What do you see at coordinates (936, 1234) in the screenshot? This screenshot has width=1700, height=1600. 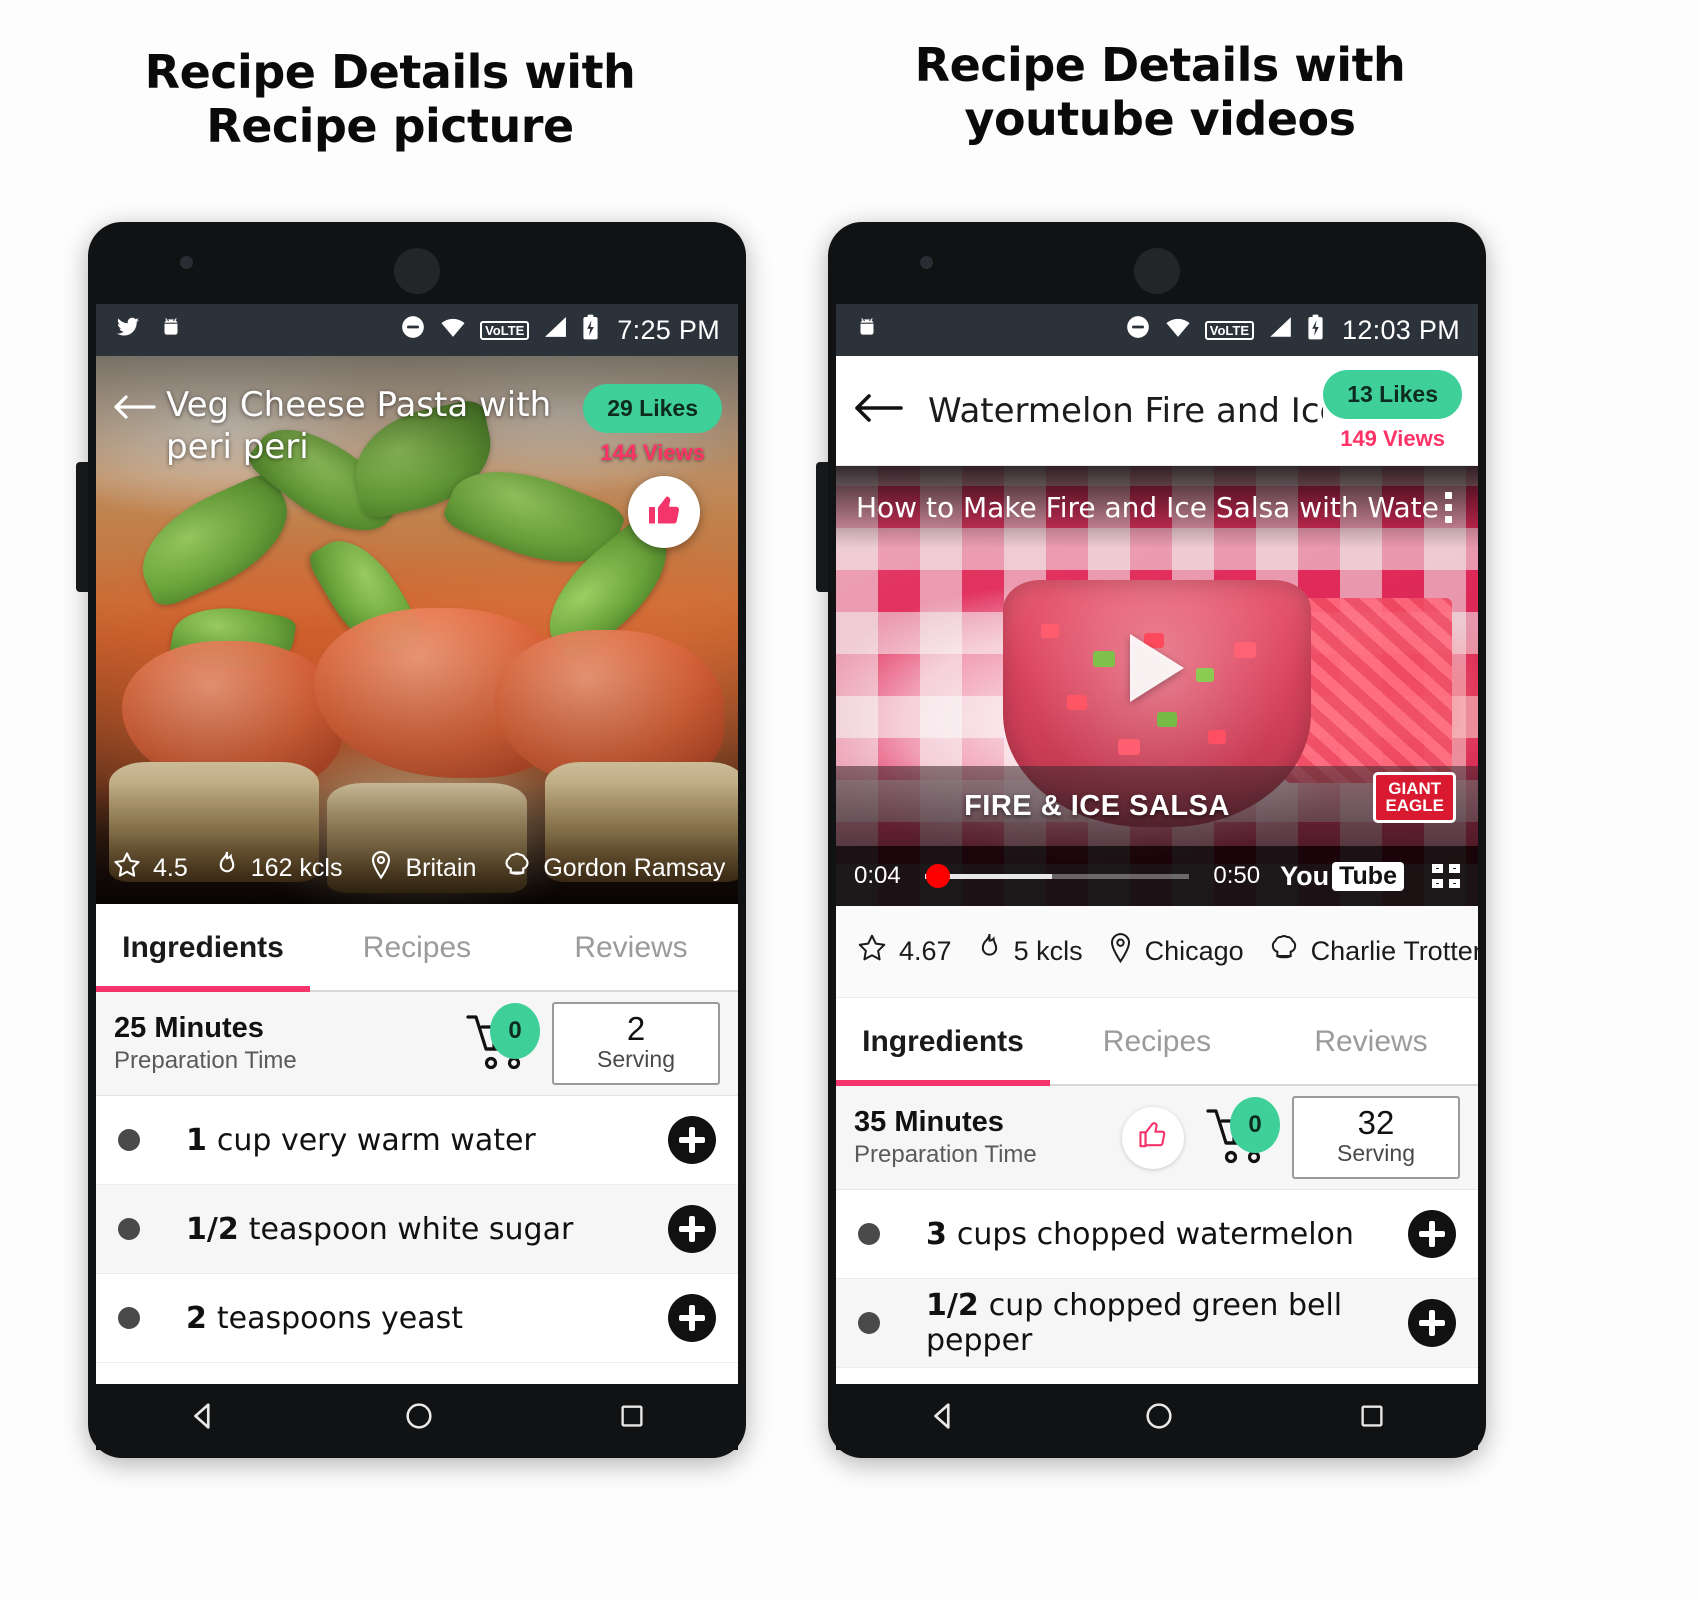 I see `ingredient-quantity: 3` at bounding box center [936, 1234].